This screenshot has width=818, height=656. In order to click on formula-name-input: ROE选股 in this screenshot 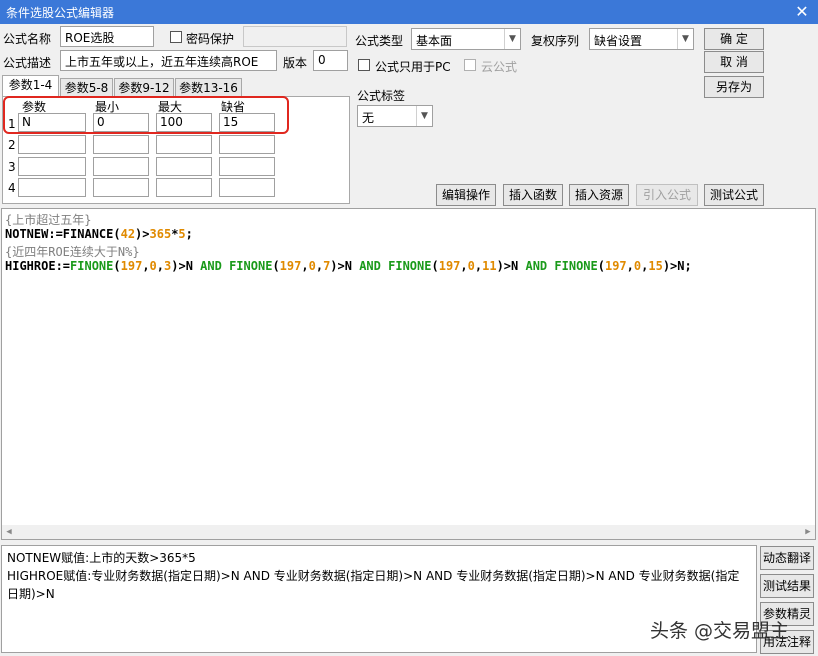, I will do `click(107, 36)`.